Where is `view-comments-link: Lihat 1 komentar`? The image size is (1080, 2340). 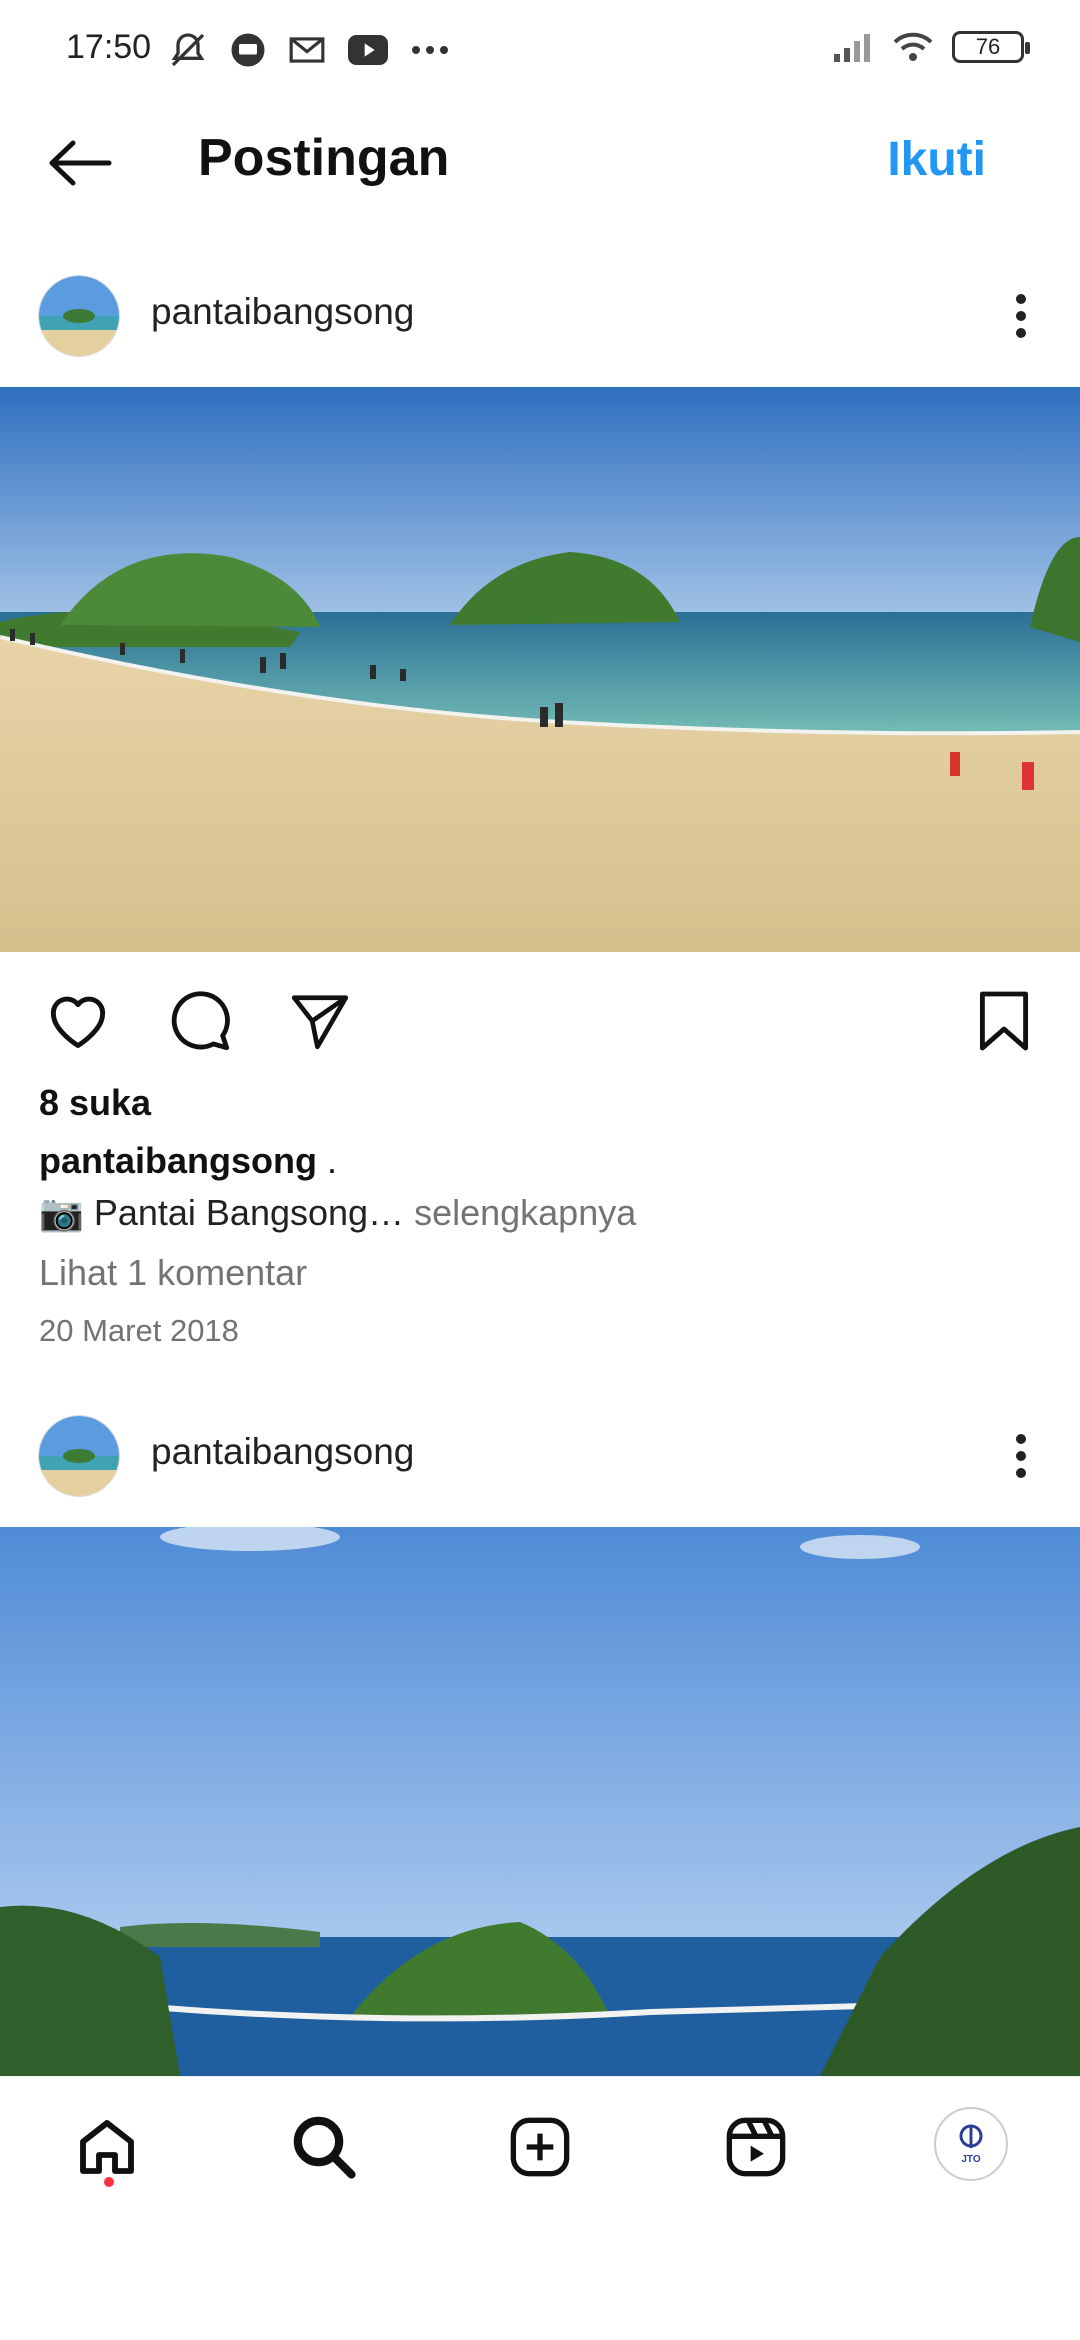
view-comments-link: Lihat 1 komentar is located at coordinates (173, 1273).